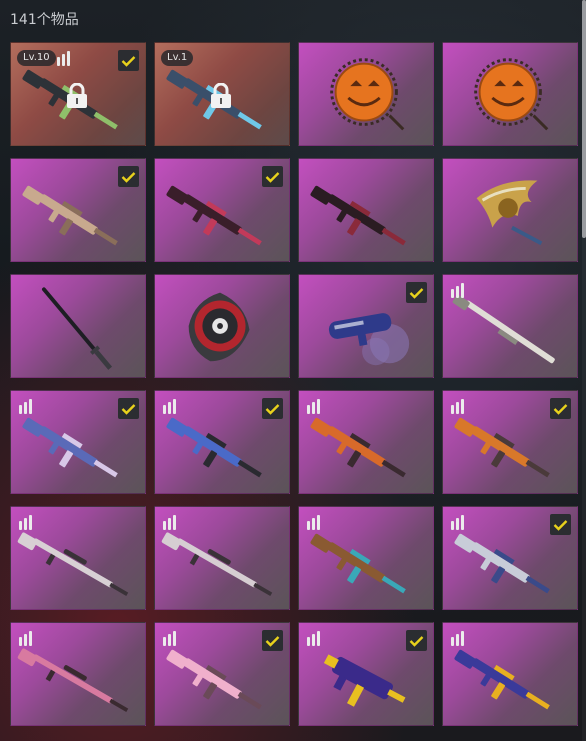 This screenshot has width=586, height=741. Describe the element at coordinates (78, 674) in the screenshot. I see `item-card-sniper-pink` at that location.